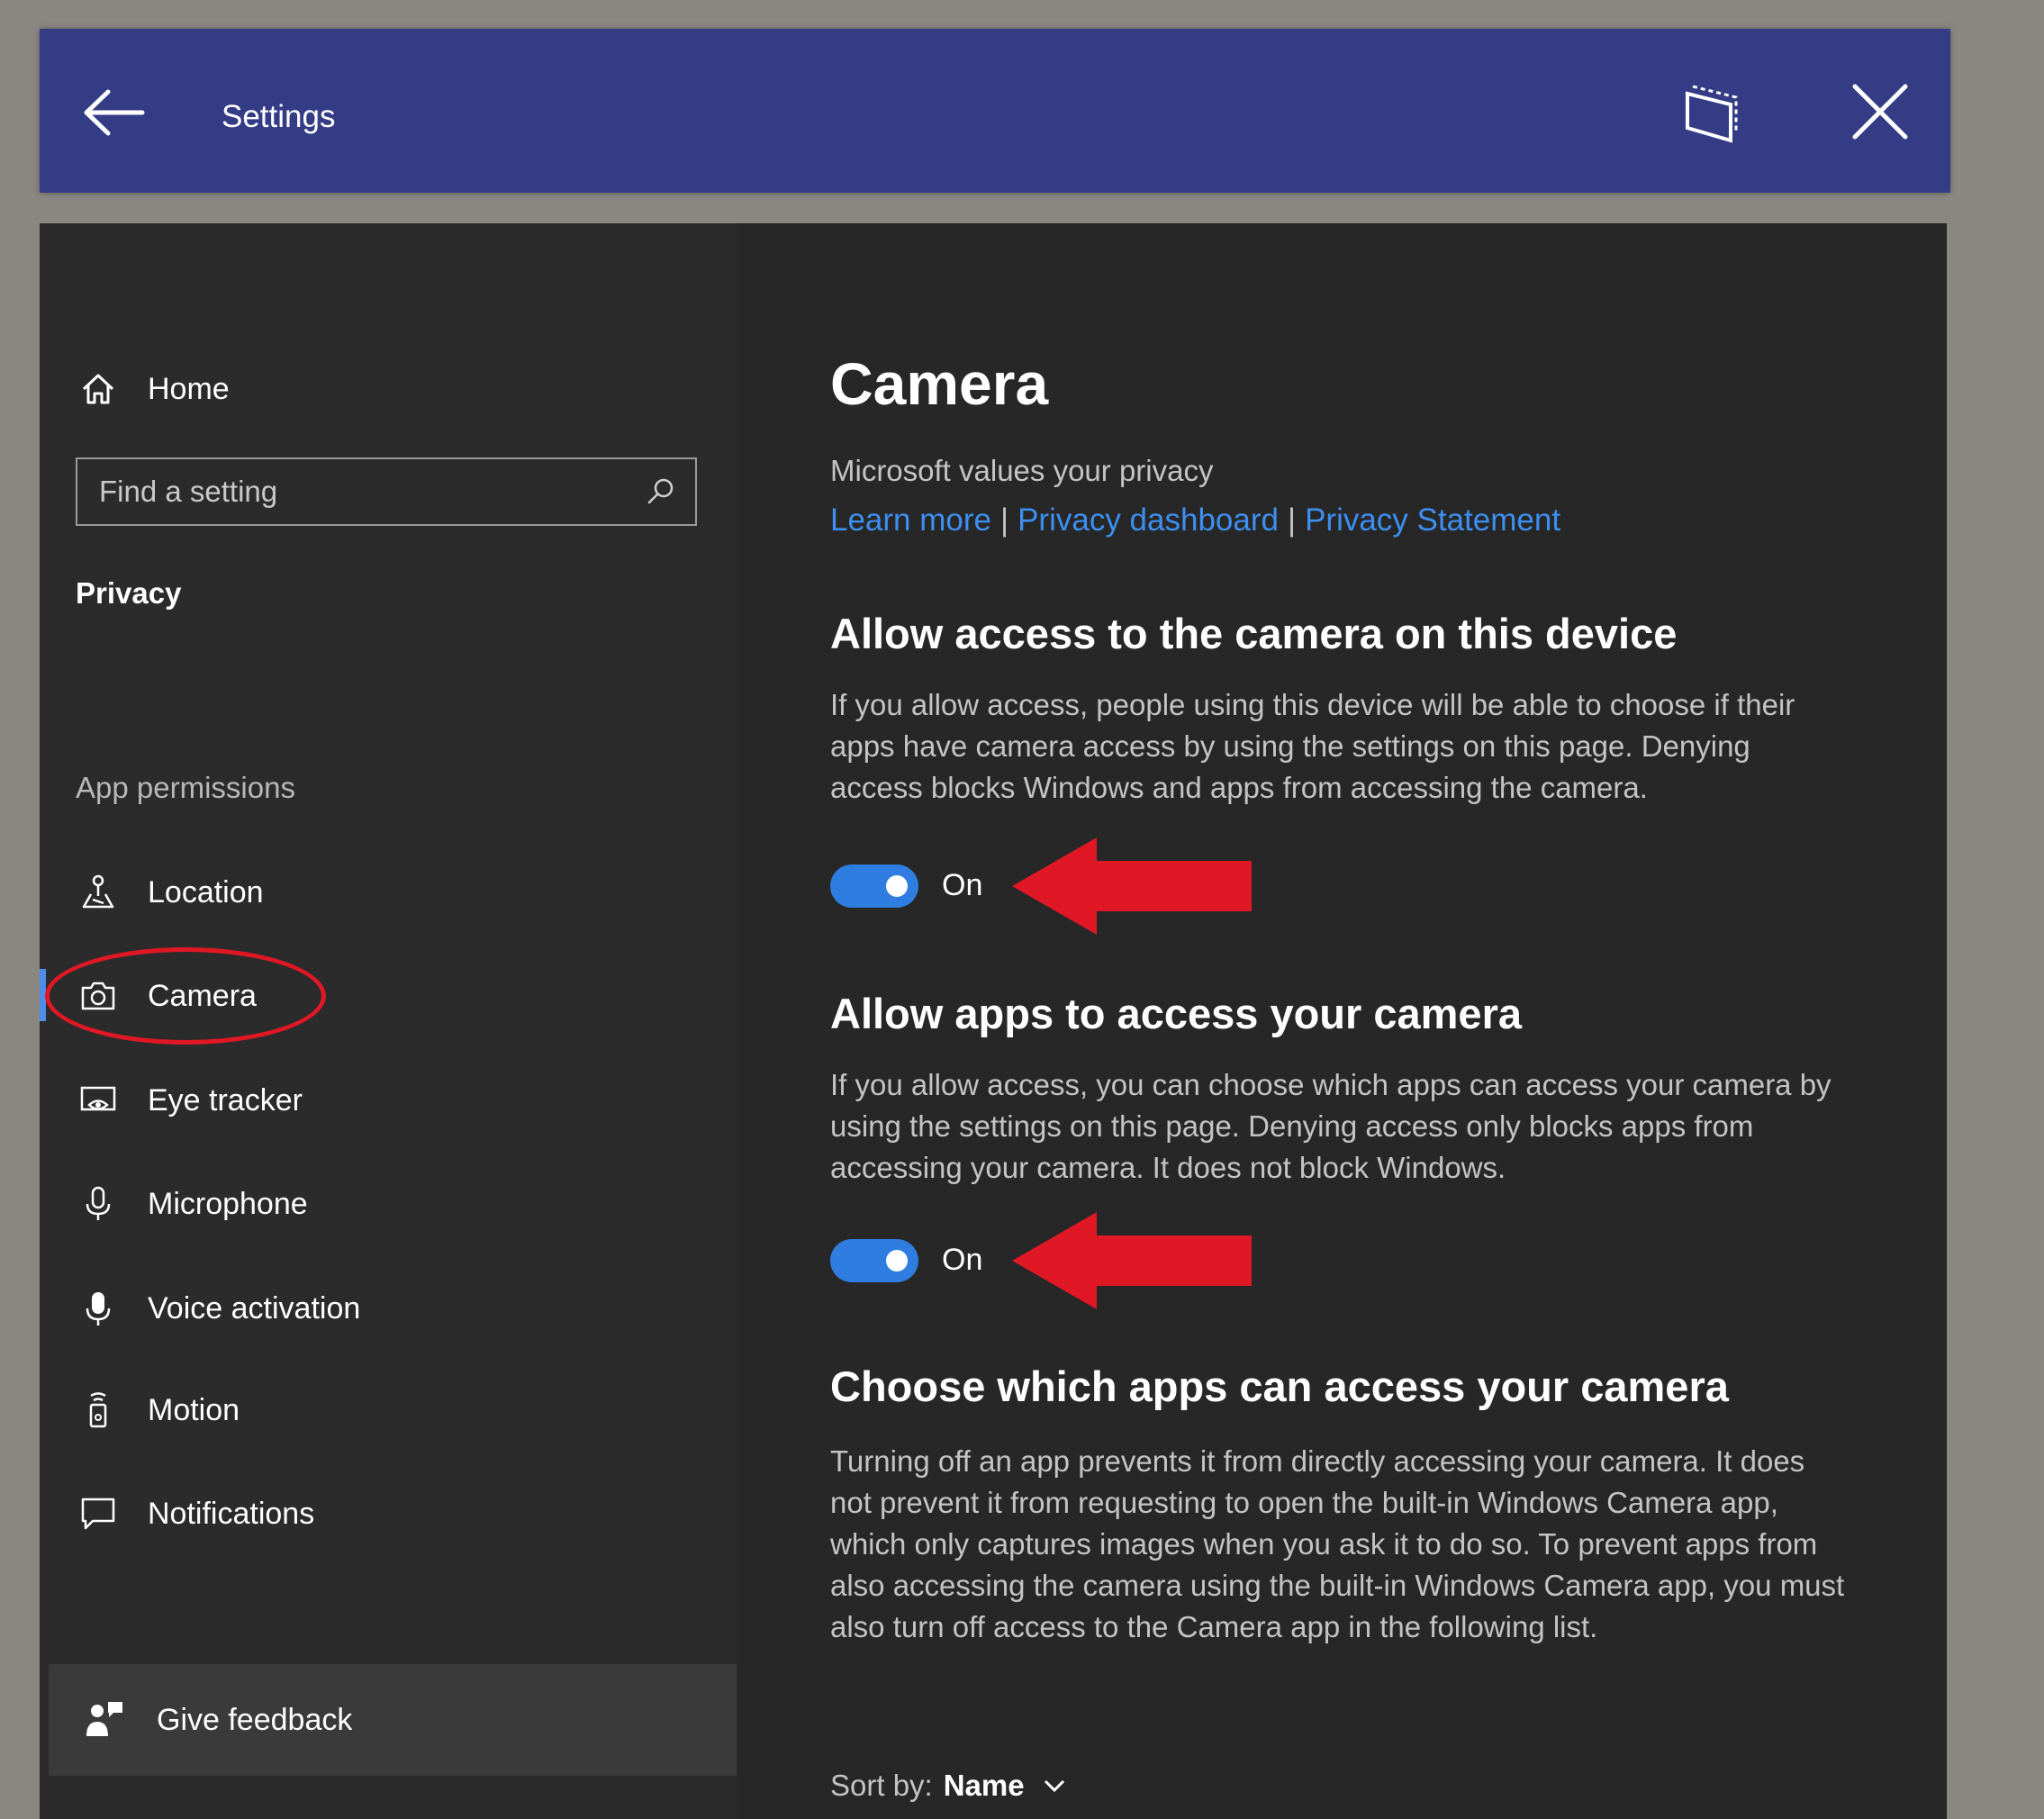  Describe the element at coordinates (98, 1100) in the screenshot. I see `eye-tracker-icon` at that location.